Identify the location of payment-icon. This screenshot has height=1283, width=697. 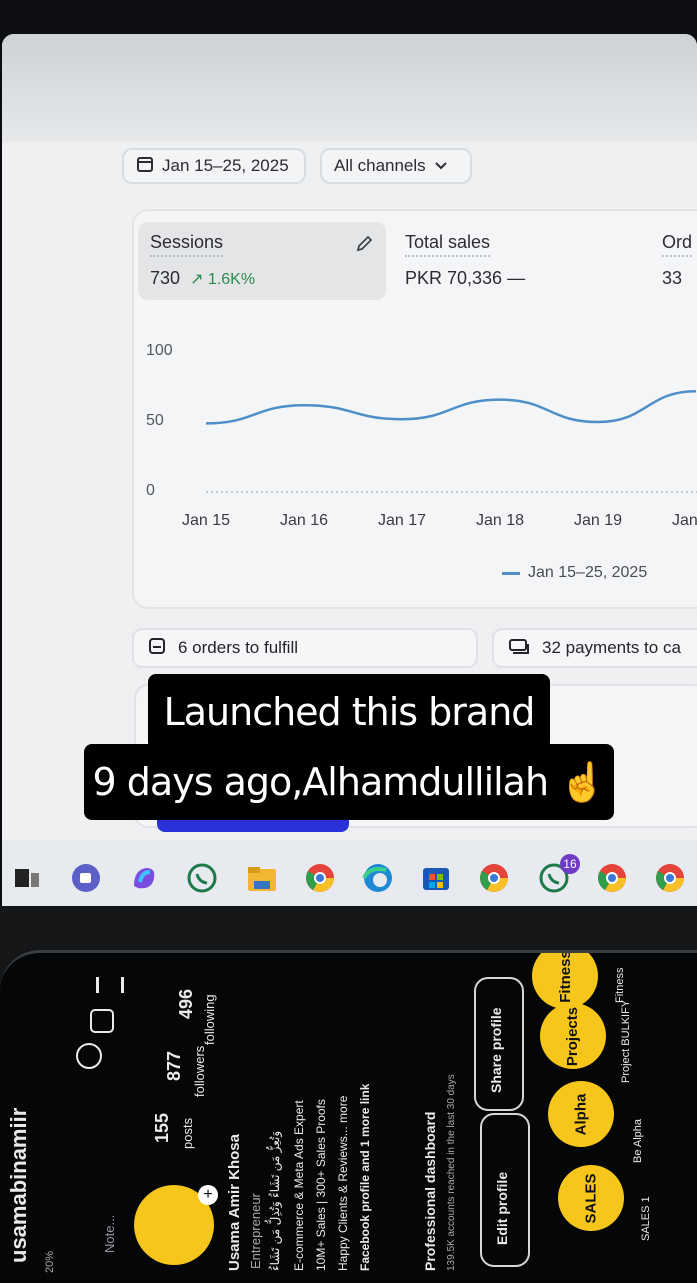
(519, 648).